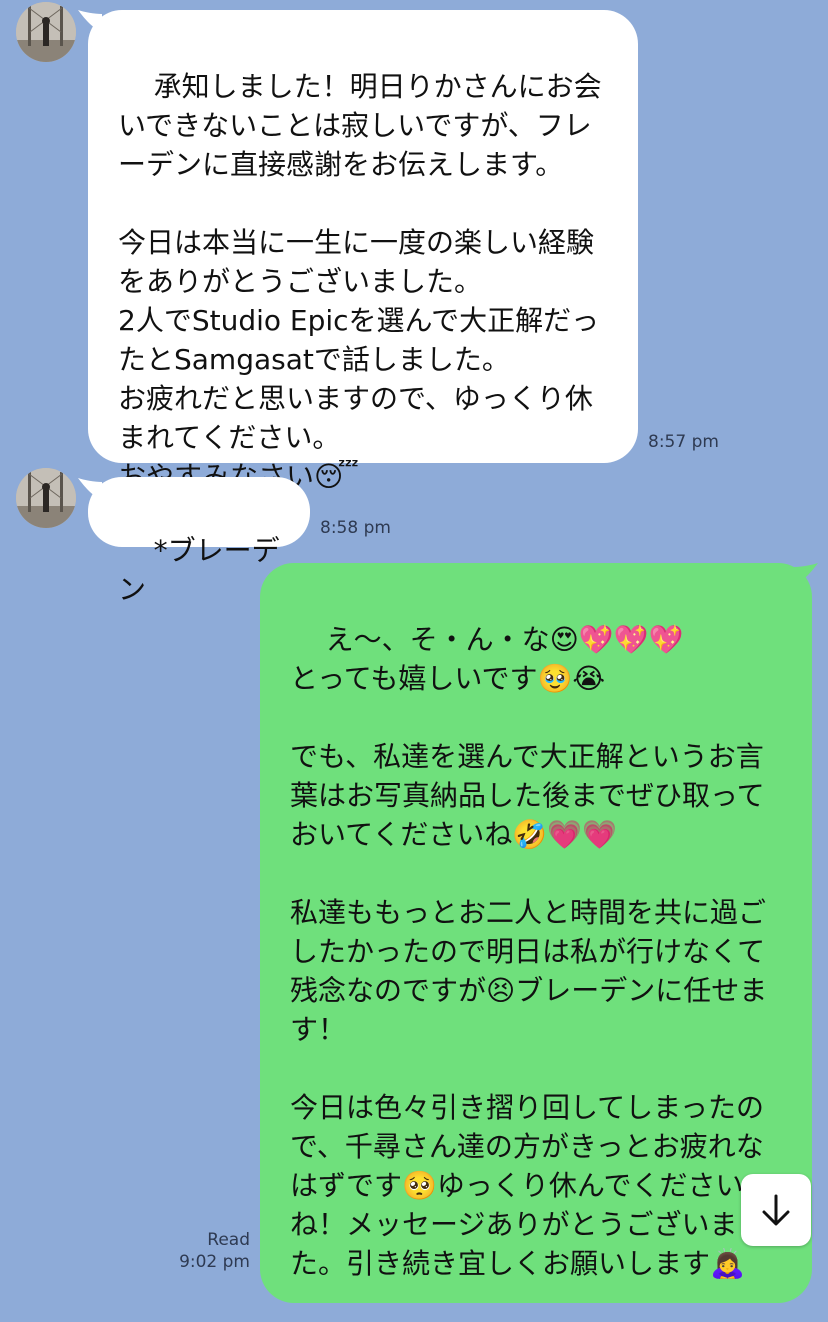 The image size is (828, 1322). What do you see at coordinates (355, 528) in the screenshot?
I see `message-time: 8:58 pm` at bounding box center [355, 528].